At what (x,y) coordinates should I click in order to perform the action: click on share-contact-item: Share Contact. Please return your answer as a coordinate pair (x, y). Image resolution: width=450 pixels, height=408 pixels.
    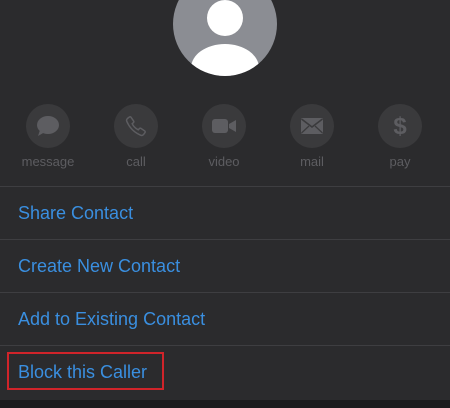
    Looking at the image, I should click on (225, 213).